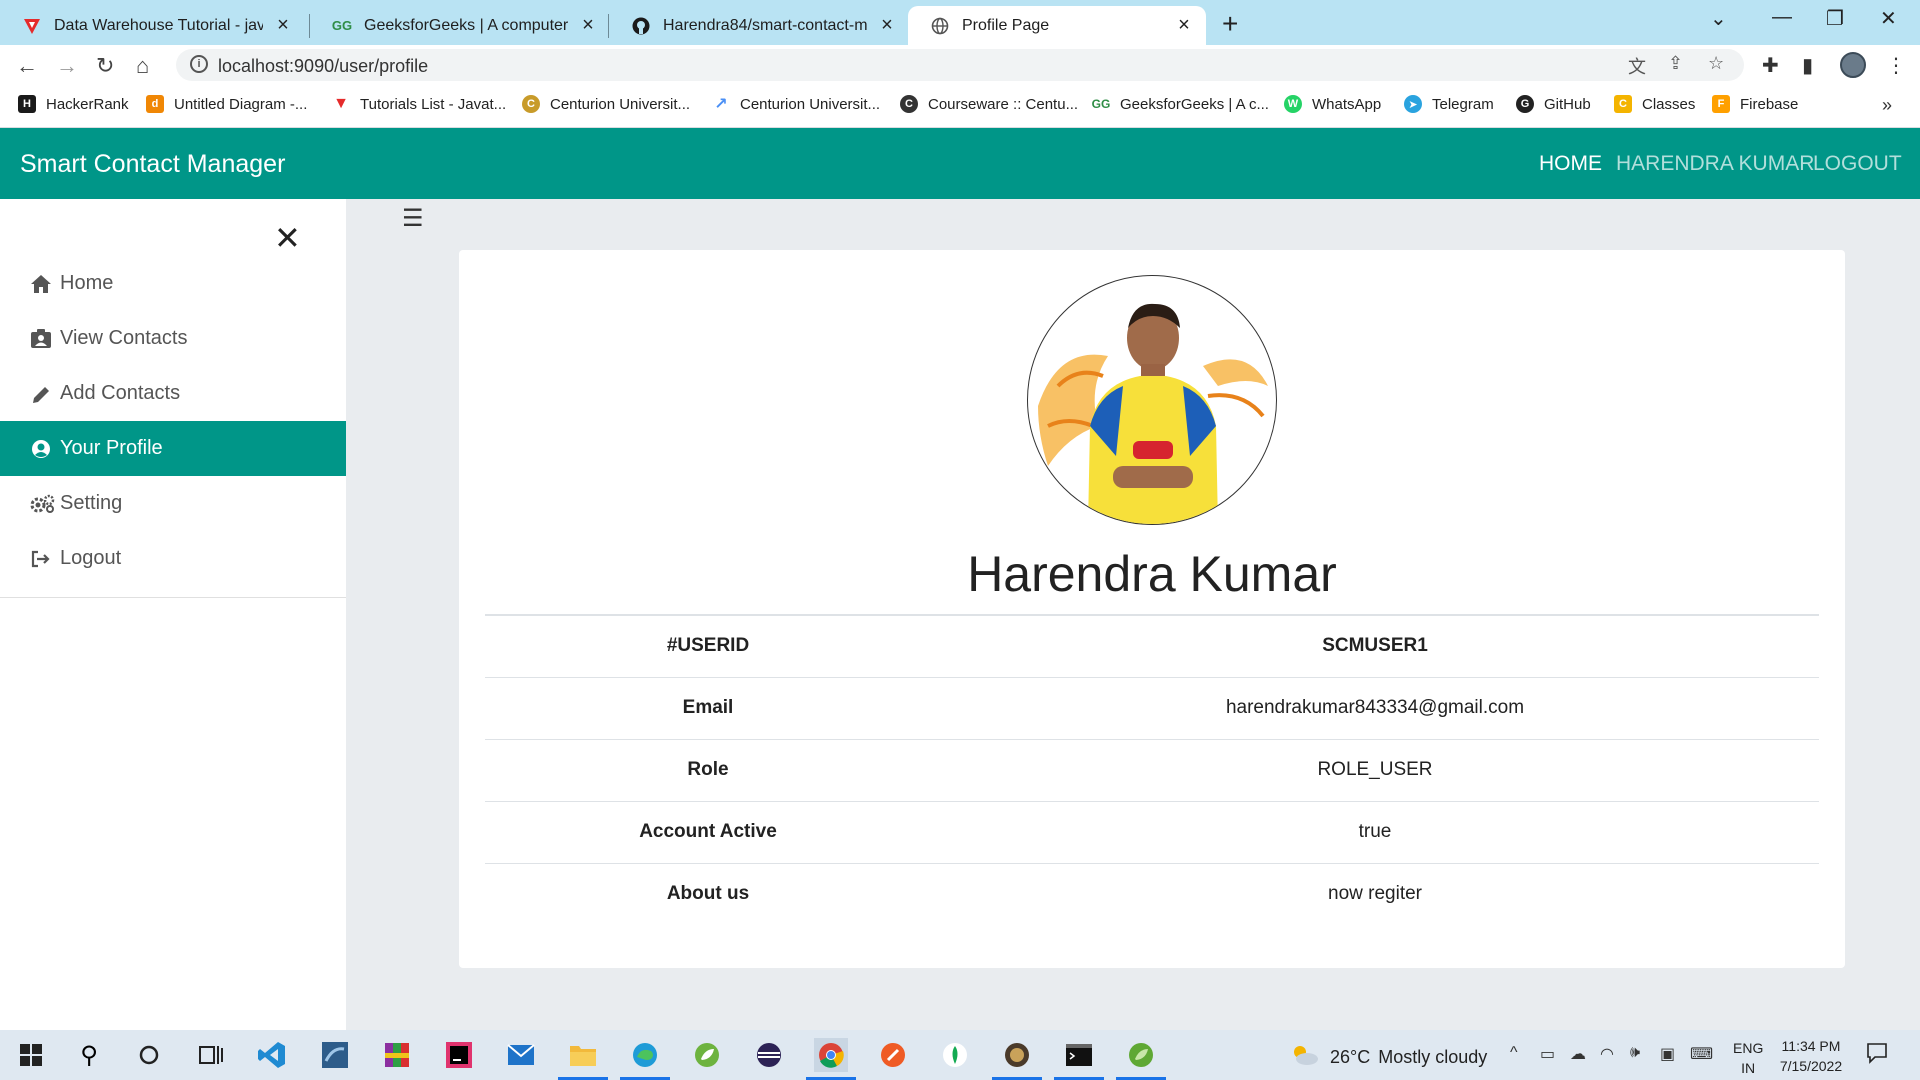 Image resolution: width=1920 pixels, height=1080 pixels. What do you see at coordinates (152, 25) in the screenshot?
I see `browser-tab-javatpoint: Data Warehouse Tutorial - javatpoint ×` at bounding box center [152, 25].